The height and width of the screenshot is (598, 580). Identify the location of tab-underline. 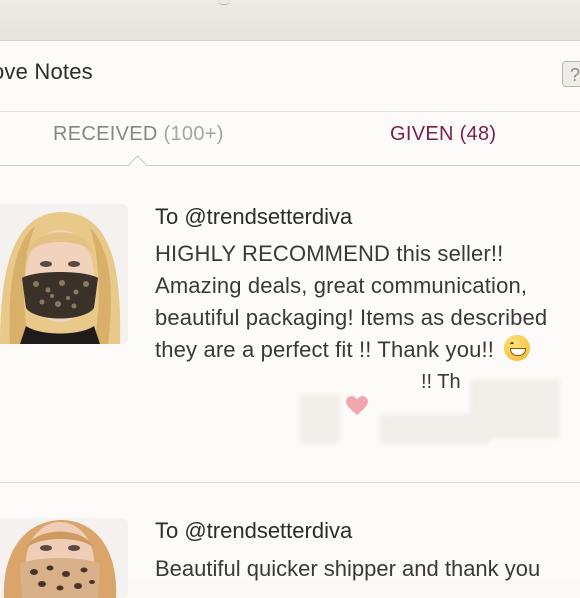
(290, 165).